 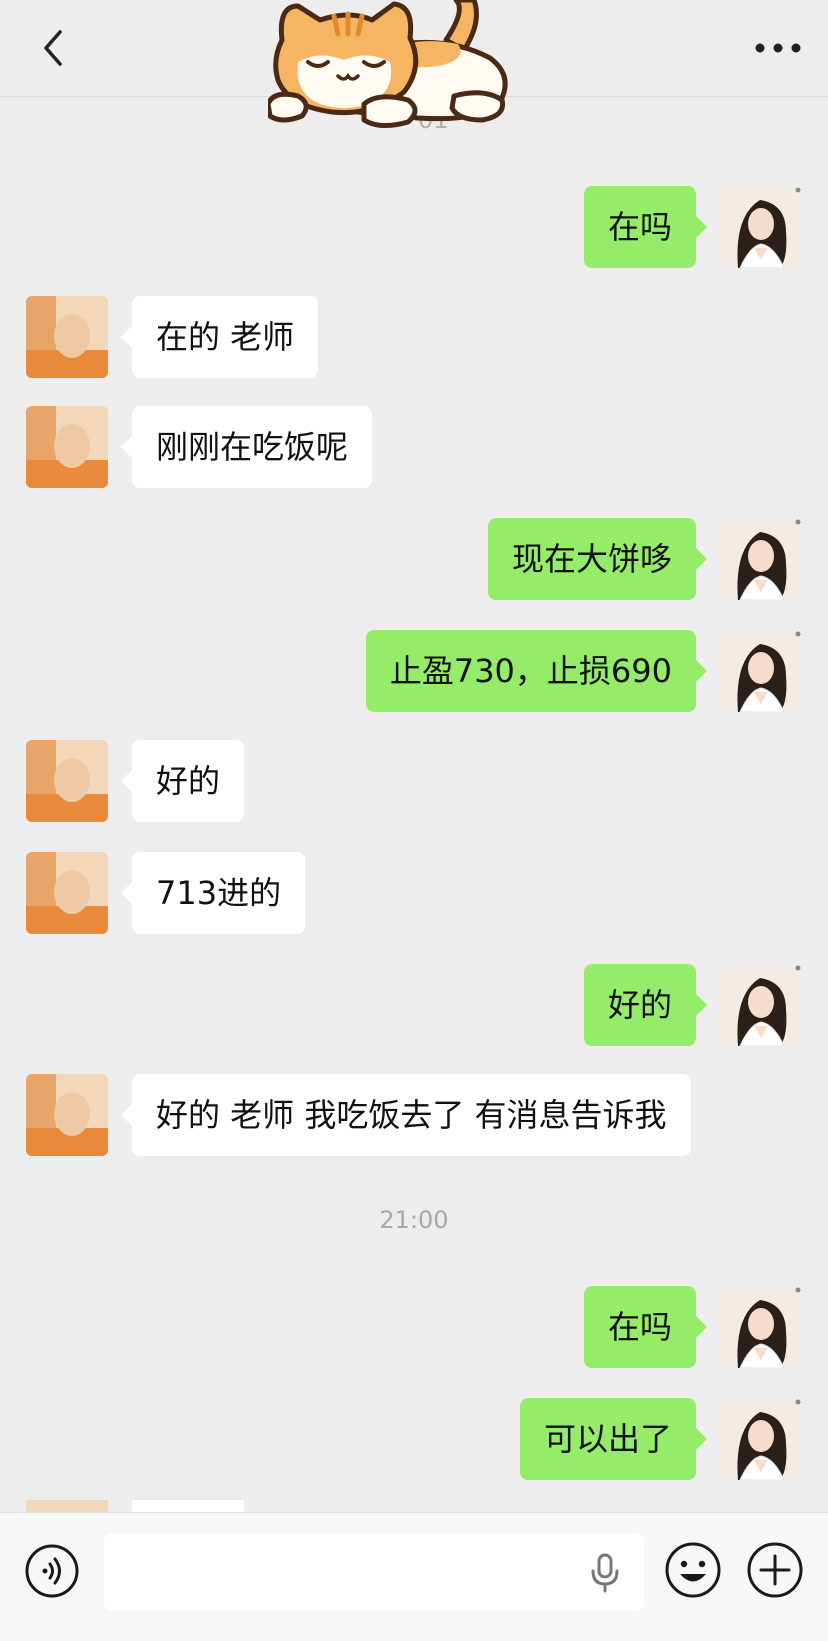 I want to click on voice-mode-button, so click(x=52, y=1571).